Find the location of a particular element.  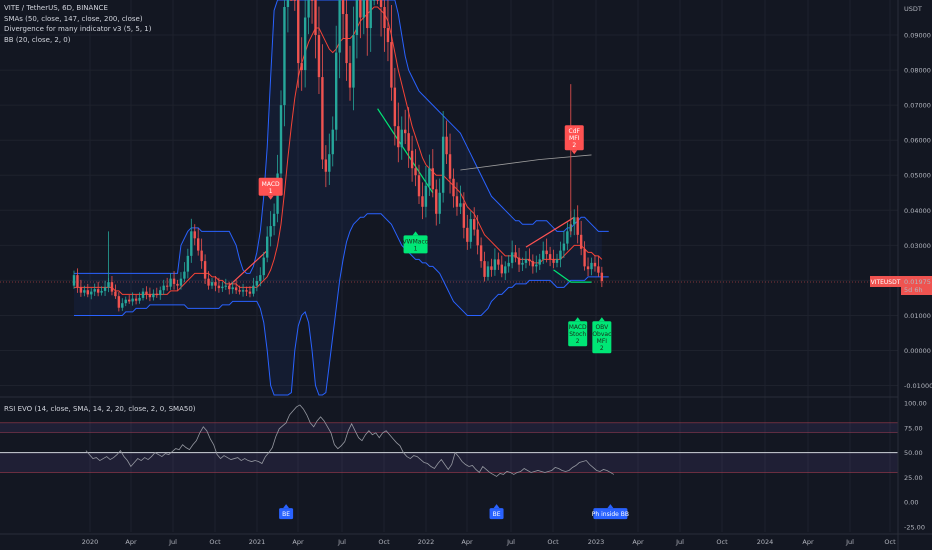

indicator-sma: SMAs (50, close, 147, close, 200, close) is located at coordinates (77, 19).